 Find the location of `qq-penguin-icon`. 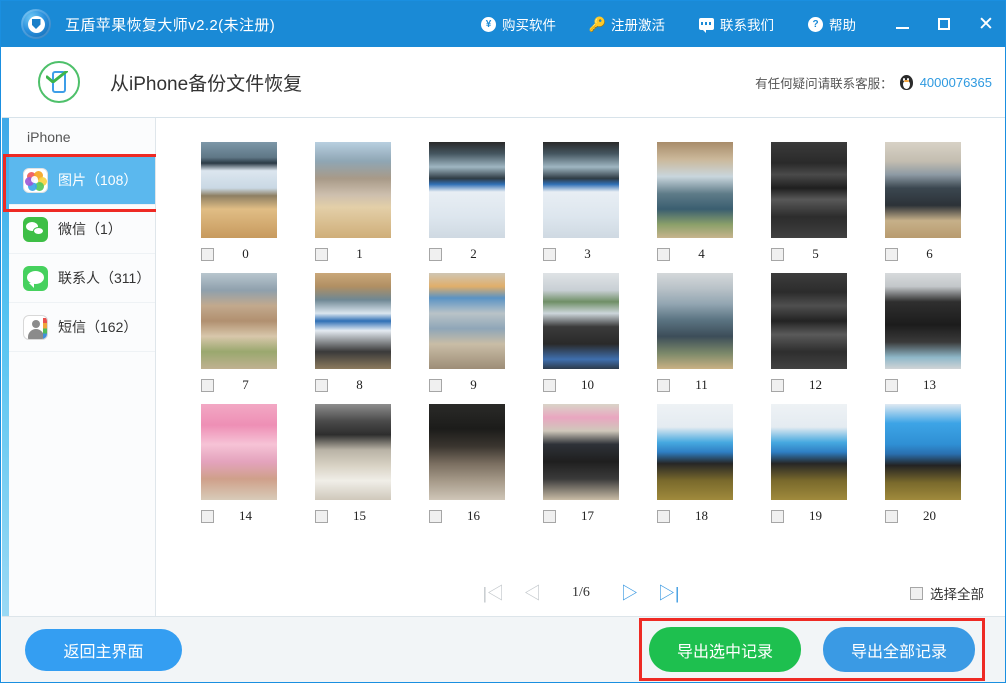

qq-penguin-icon is located at coordinates (906, 82).